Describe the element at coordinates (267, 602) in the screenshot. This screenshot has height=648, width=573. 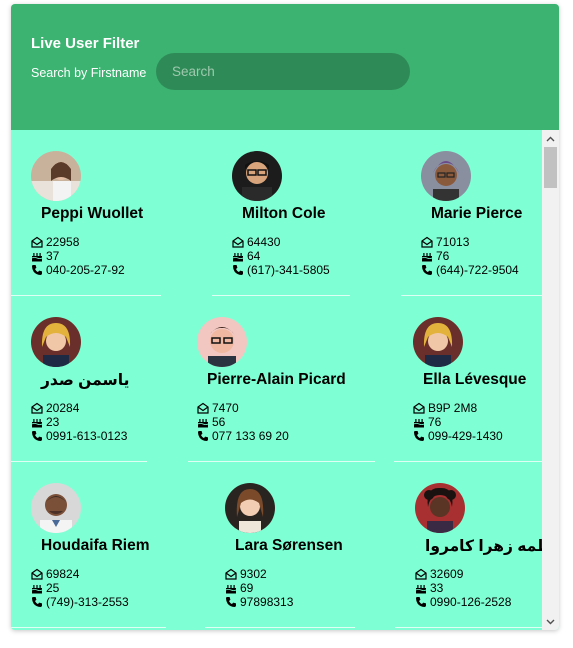
I see `user-phone: 97898313` at that location.